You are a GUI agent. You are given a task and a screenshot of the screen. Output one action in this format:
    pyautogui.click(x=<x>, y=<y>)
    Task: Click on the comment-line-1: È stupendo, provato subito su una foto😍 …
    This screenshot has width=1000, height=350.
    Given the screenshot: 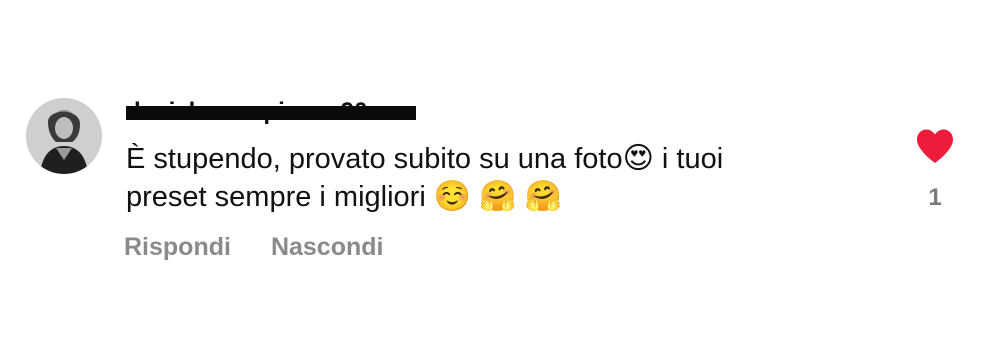 What is the action you would take?
    pyautogui.click(x=496, y=159)
    